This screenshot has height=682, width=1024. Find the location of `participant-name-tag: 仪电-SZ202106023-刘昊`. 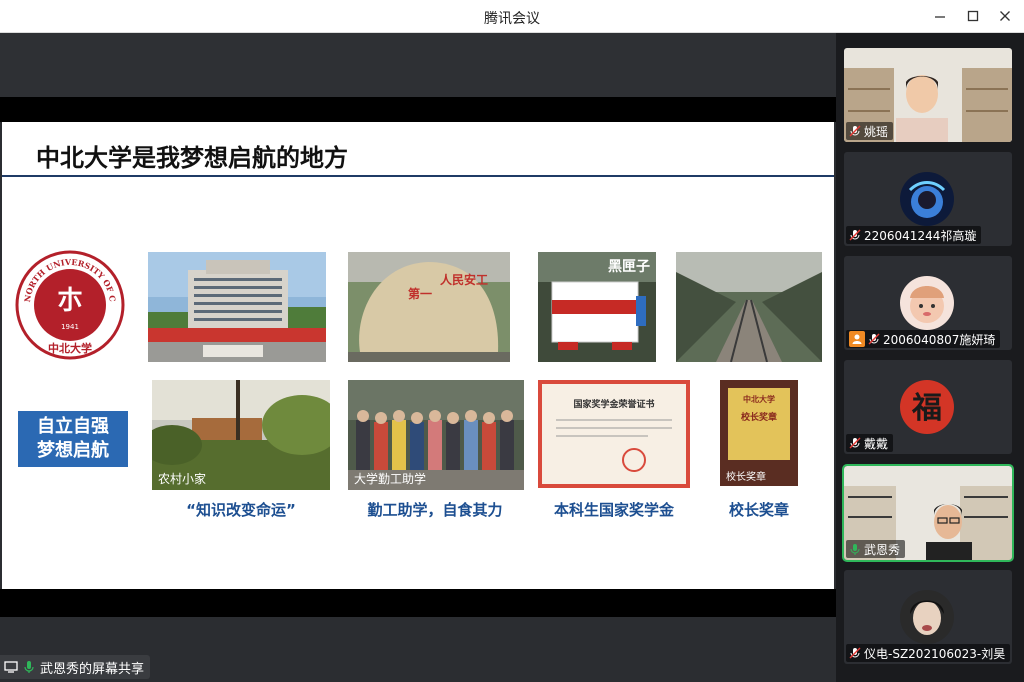

participant-name-tag: 仪电-SZ202106023-刘昊 is located at coordinates (928, 653).